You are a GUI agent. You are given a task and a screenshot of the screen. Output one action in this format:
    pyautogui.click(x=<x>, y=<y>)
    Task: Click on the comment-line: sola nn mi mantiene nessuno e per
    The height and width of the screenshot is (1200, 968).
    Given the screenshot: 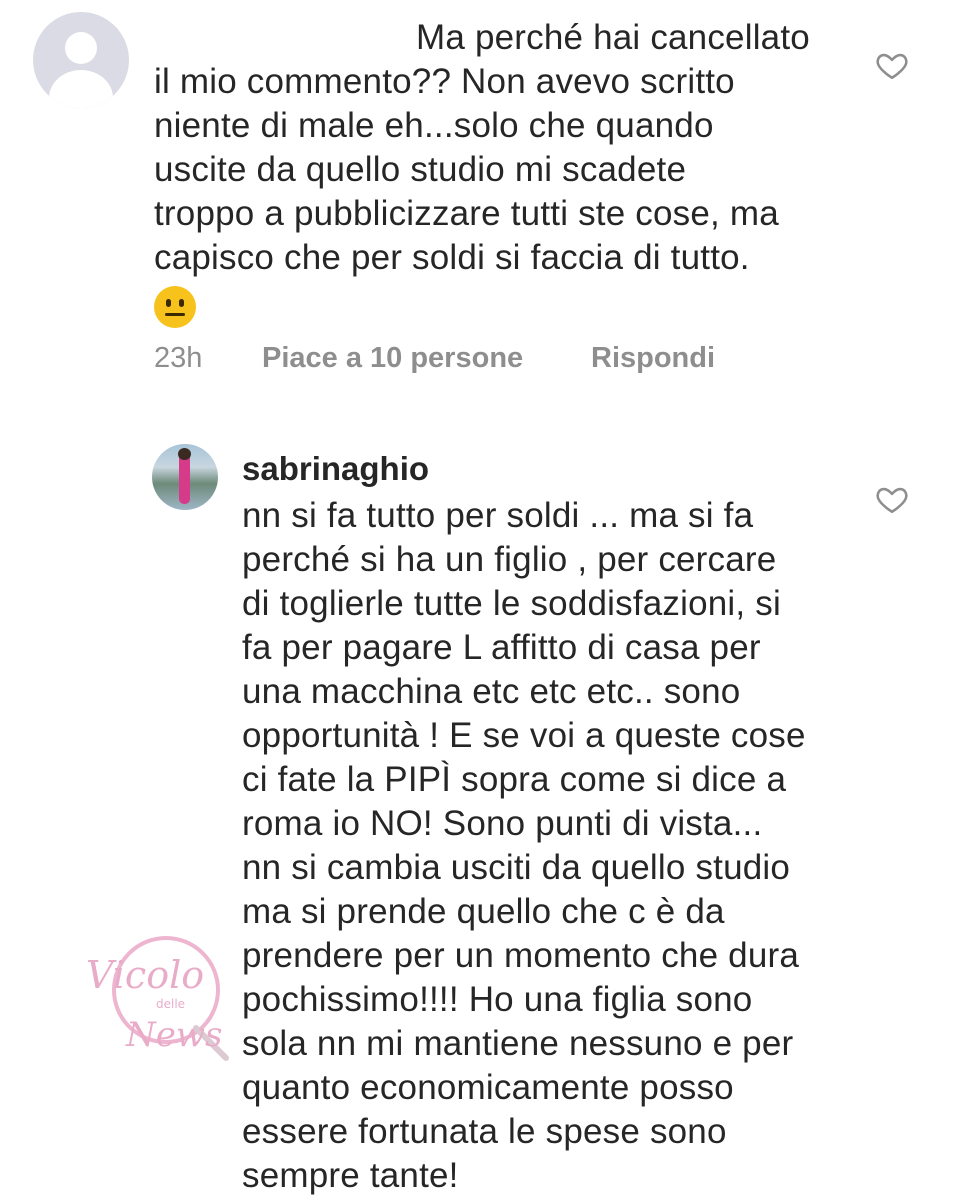 What is the action you would take?
    pyautogui.click(x=518, y=1043)
    